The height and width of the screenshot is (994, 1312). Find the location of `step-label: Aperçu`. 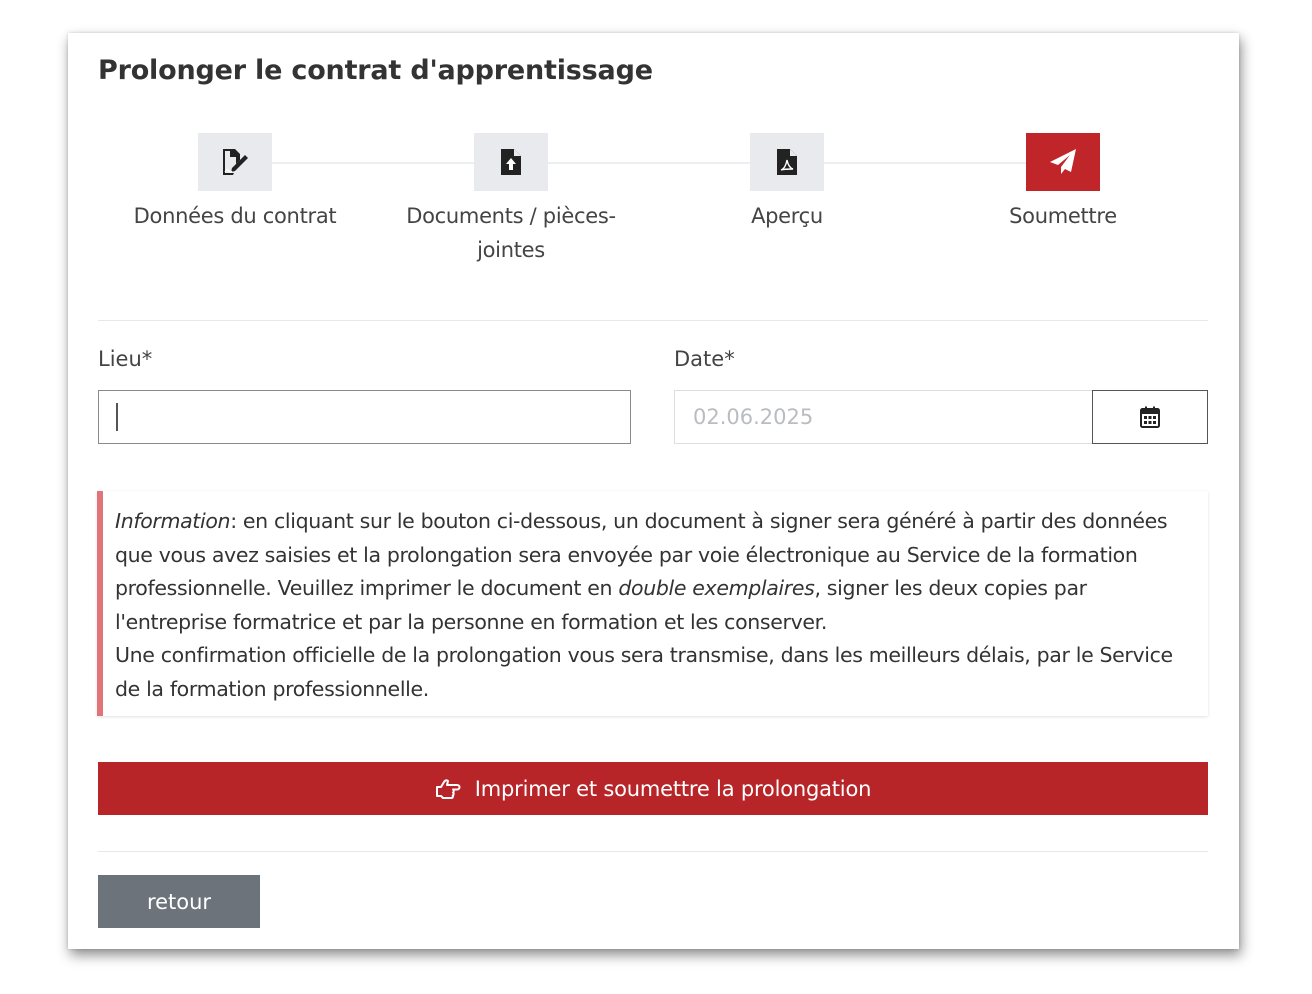

step-label: Aperçu is located at coordinates (787, 216).